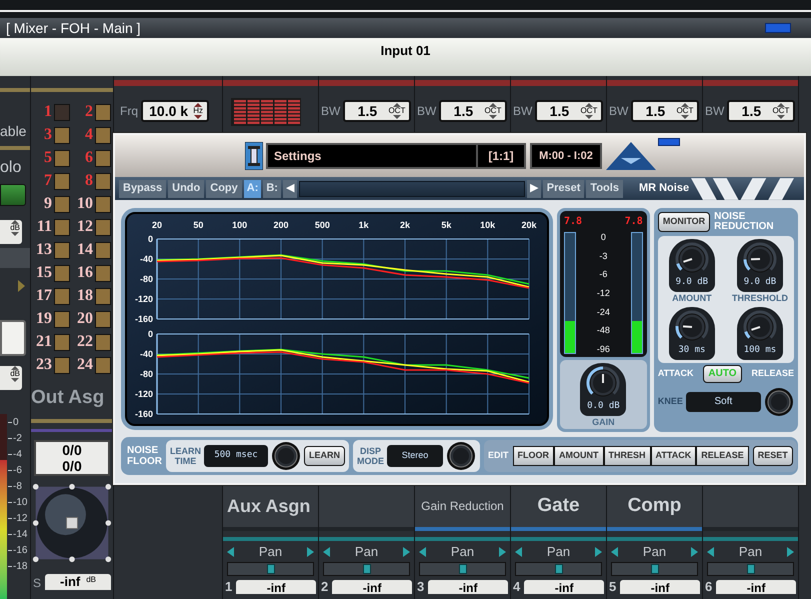  What do you see at coordinates (272, 189) in the screenshot?
I see `compare-button: B:` at bounding box center [272, 189].